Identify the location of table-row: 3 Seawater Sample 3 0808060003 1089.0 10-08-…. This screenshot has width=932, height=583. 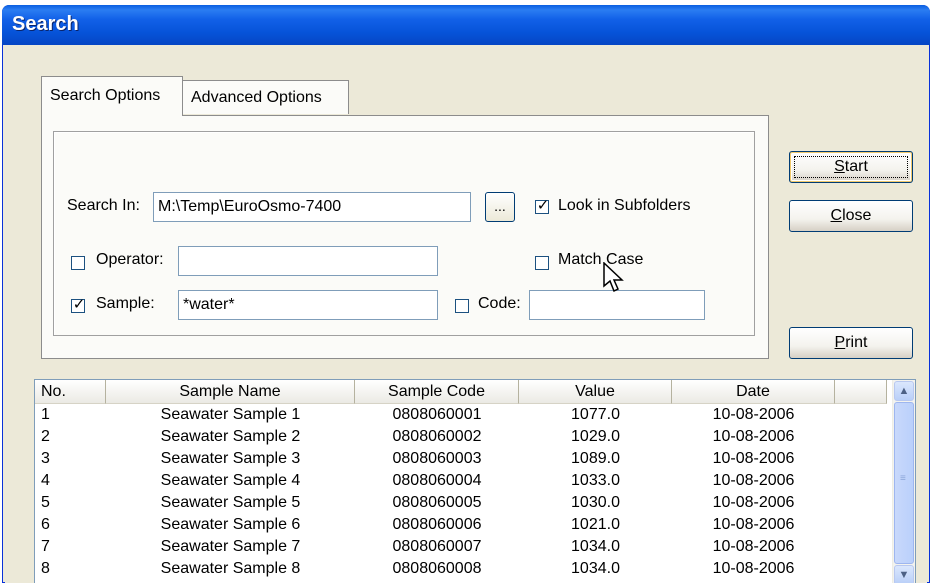
(461, 459).